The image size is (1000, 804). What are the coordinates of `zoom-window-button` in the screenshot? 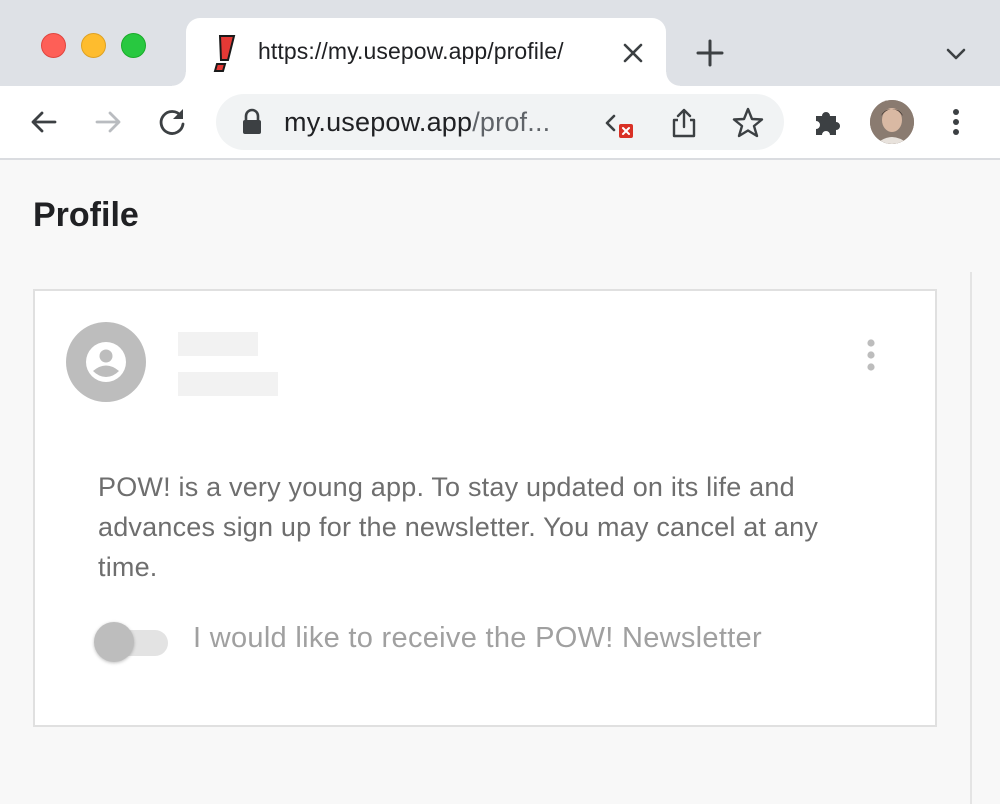 It's located at (133, 45).